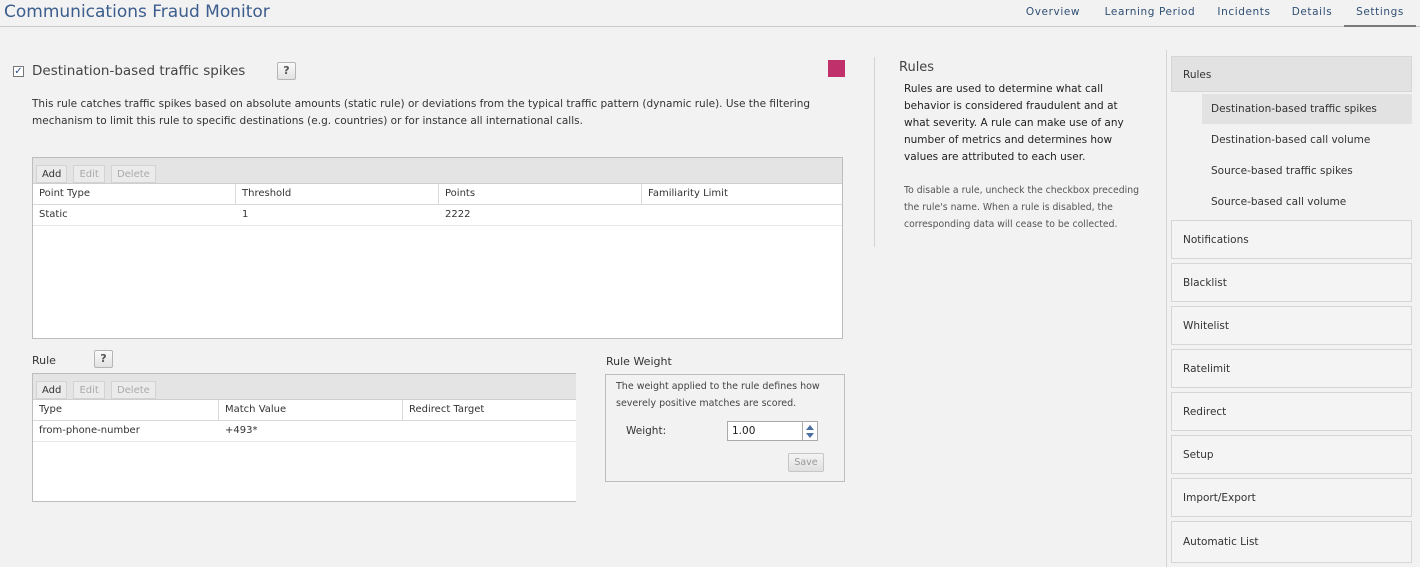 The height and width of the screenshot is (567, 1420). Describe the element at coordinates (836, 68) in the screenshot. I see `rule-color-swatch` at that location.